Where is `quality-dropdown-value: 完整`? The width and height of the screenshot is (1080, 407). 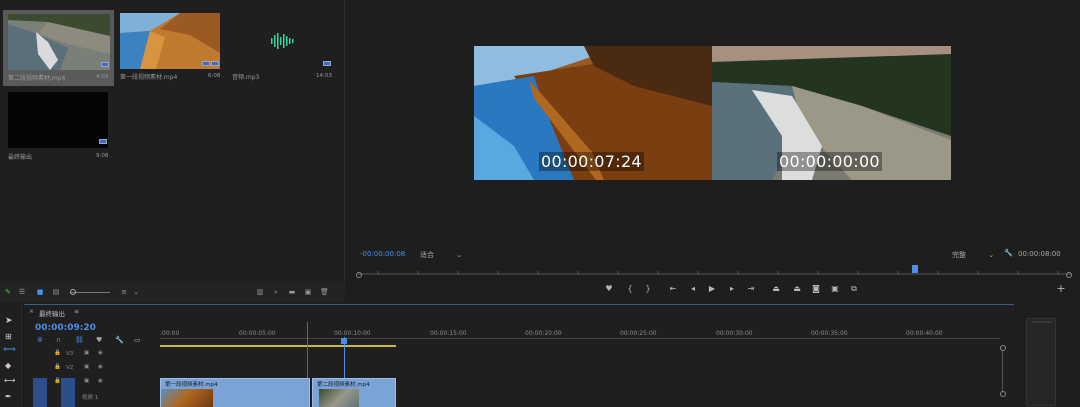 quality-dropdown-value: 完整 is located at coordinates (959, 255).